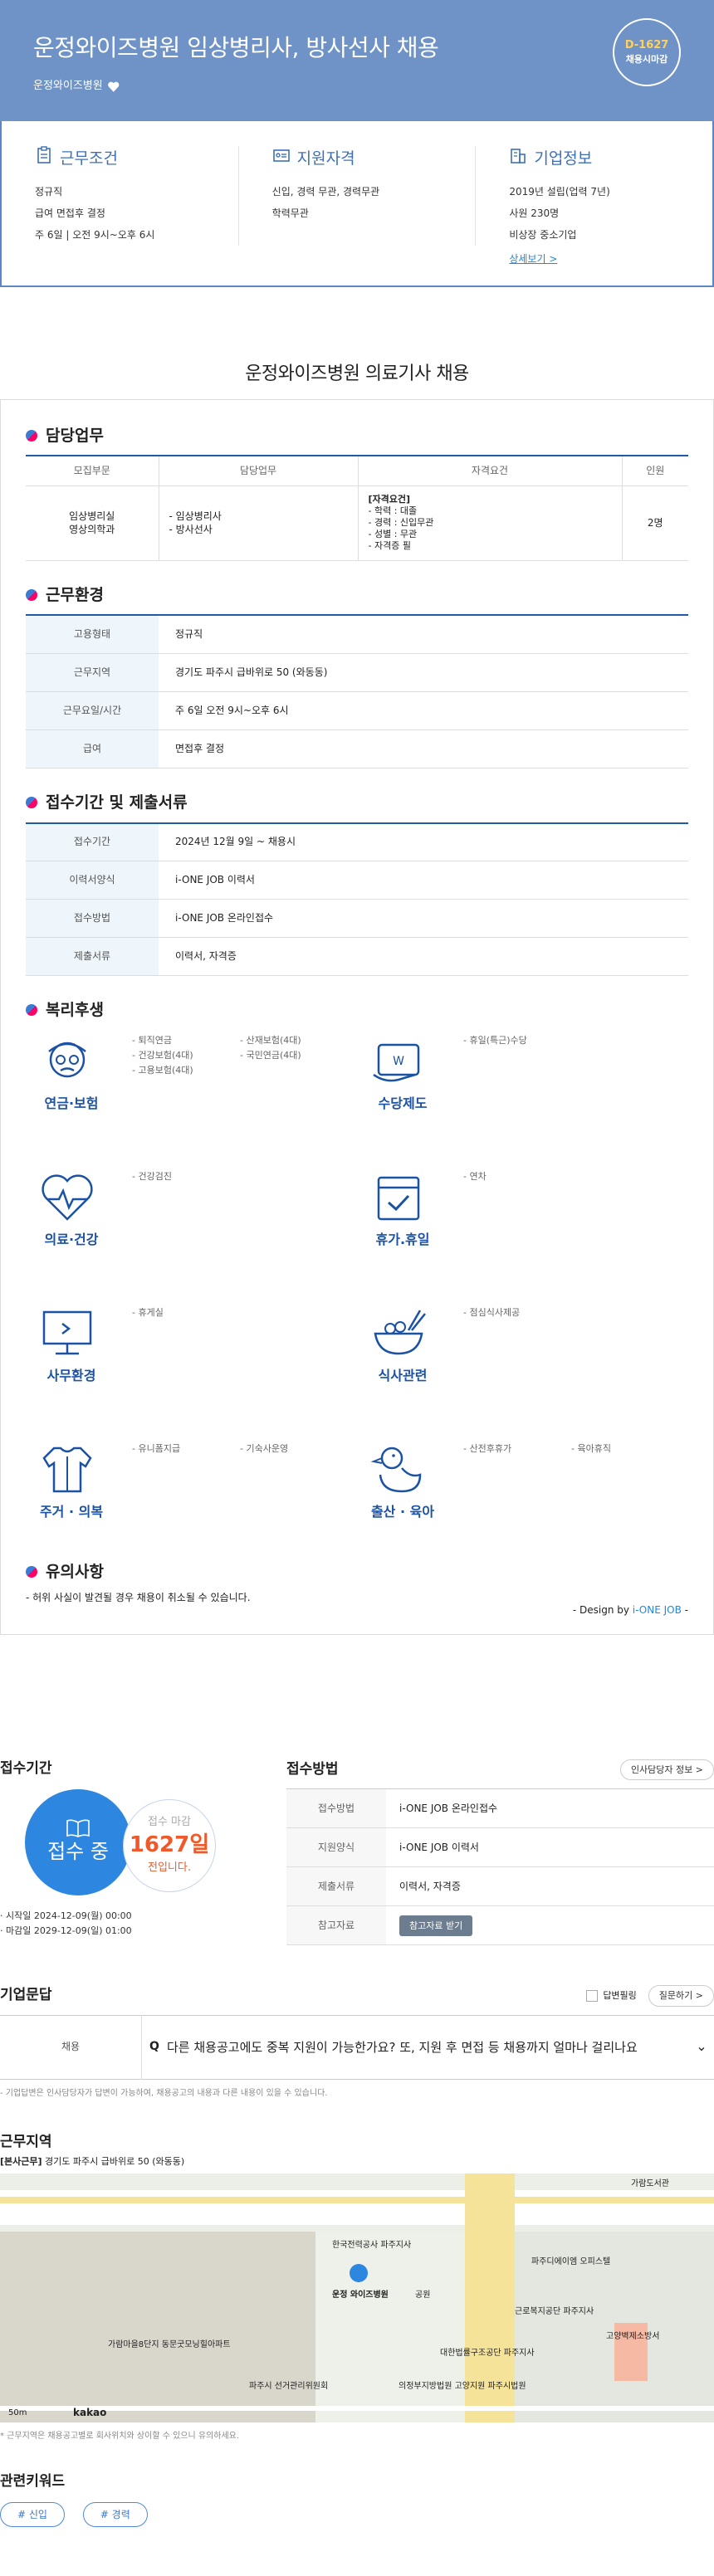 This screenshot has width=714, height=2576. What do you see at coordinates (281, 158) in the screenshot?
I see `id-card-icon` at bounding box center [281, 158].